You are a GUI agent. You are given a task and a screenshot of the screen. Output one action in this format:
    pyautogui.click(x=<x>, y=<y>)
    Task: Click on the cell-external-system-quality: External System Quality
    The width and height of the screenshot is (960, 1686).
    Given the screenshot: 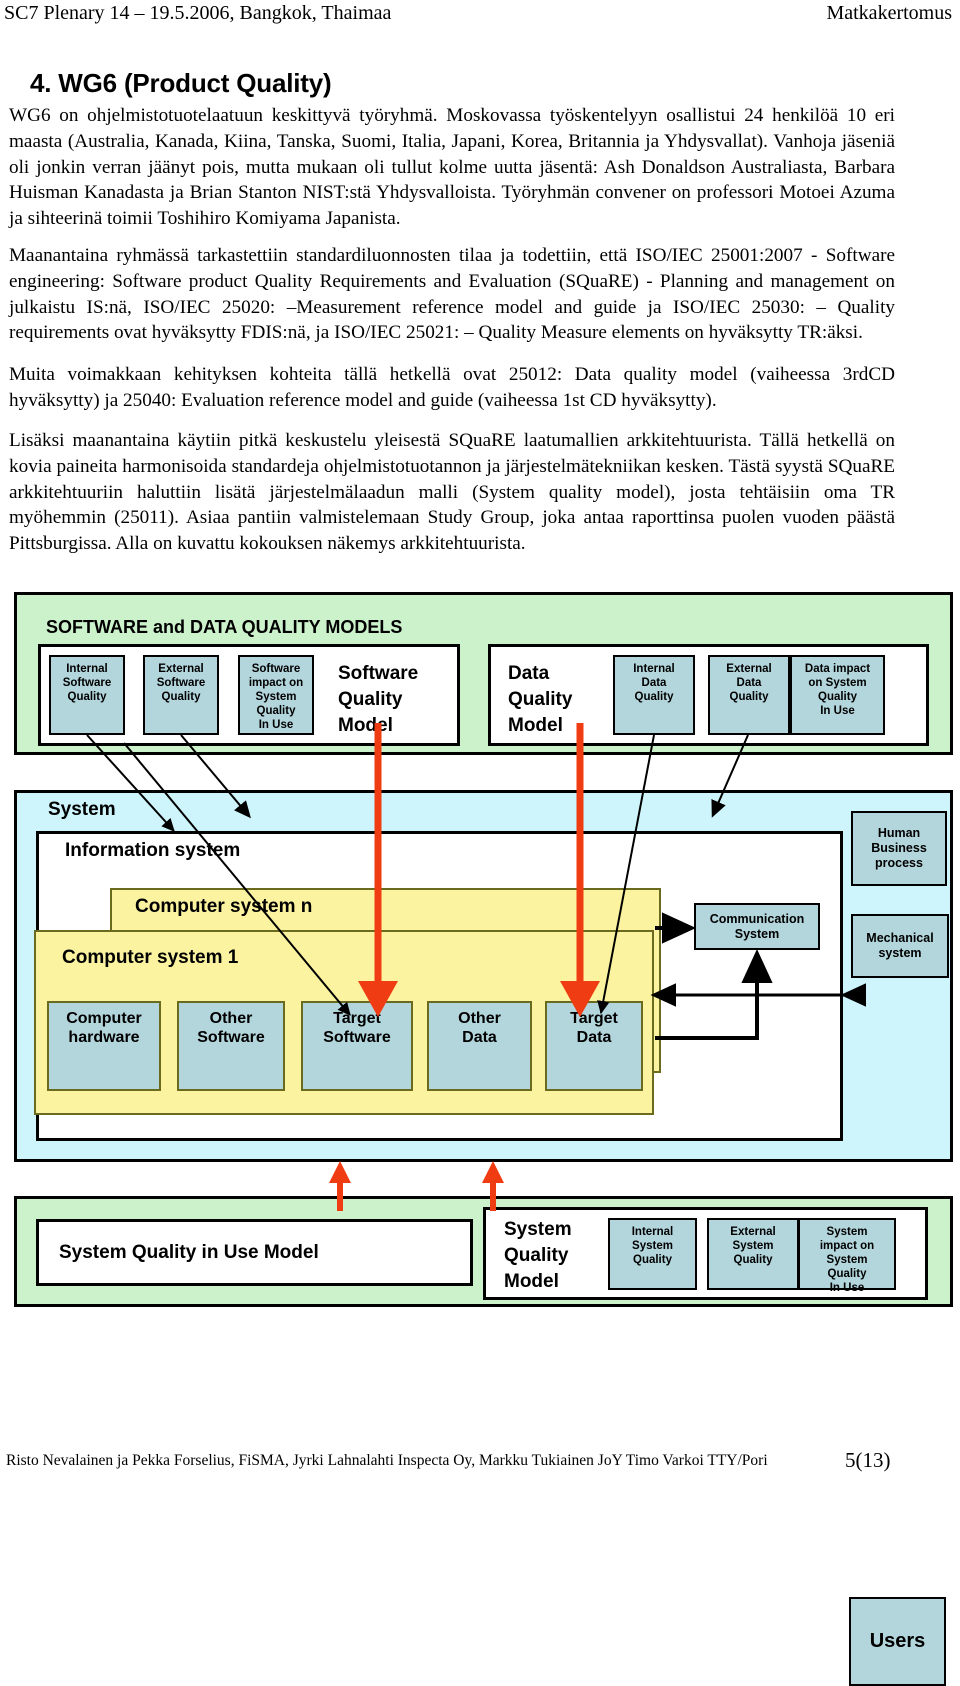 What is the action you would take?
    pyautogui.click(x=753, y=1254)
    